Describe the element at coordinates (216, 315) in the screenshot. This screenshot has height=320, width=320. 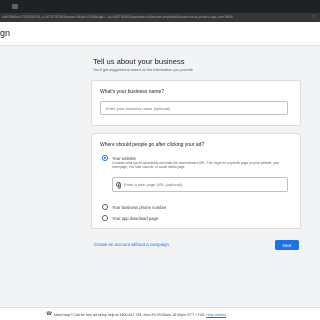
I see `help-articles-link: Help articles` at that location.